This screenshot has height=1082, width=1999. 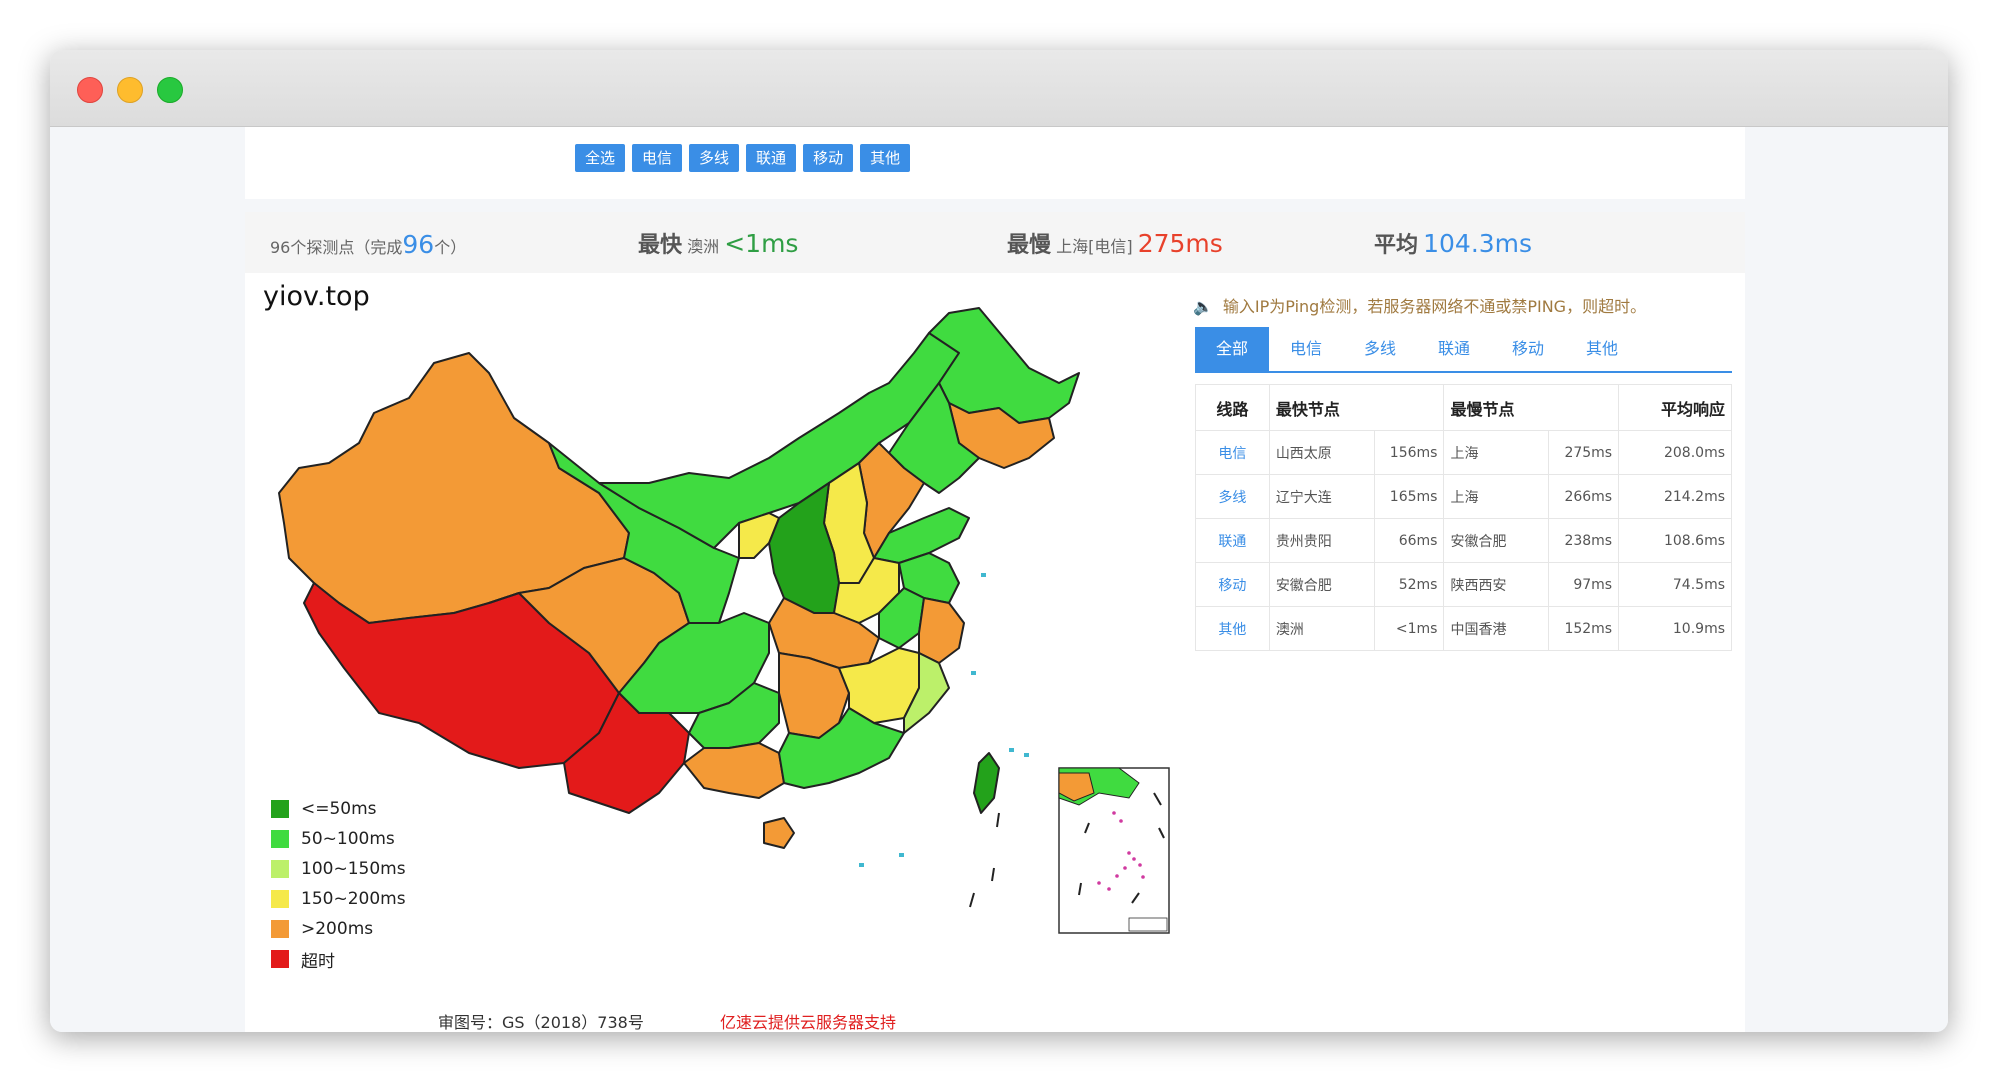 I want to click on slow-node: 安徽合肥, so click(x=1496, y=540).